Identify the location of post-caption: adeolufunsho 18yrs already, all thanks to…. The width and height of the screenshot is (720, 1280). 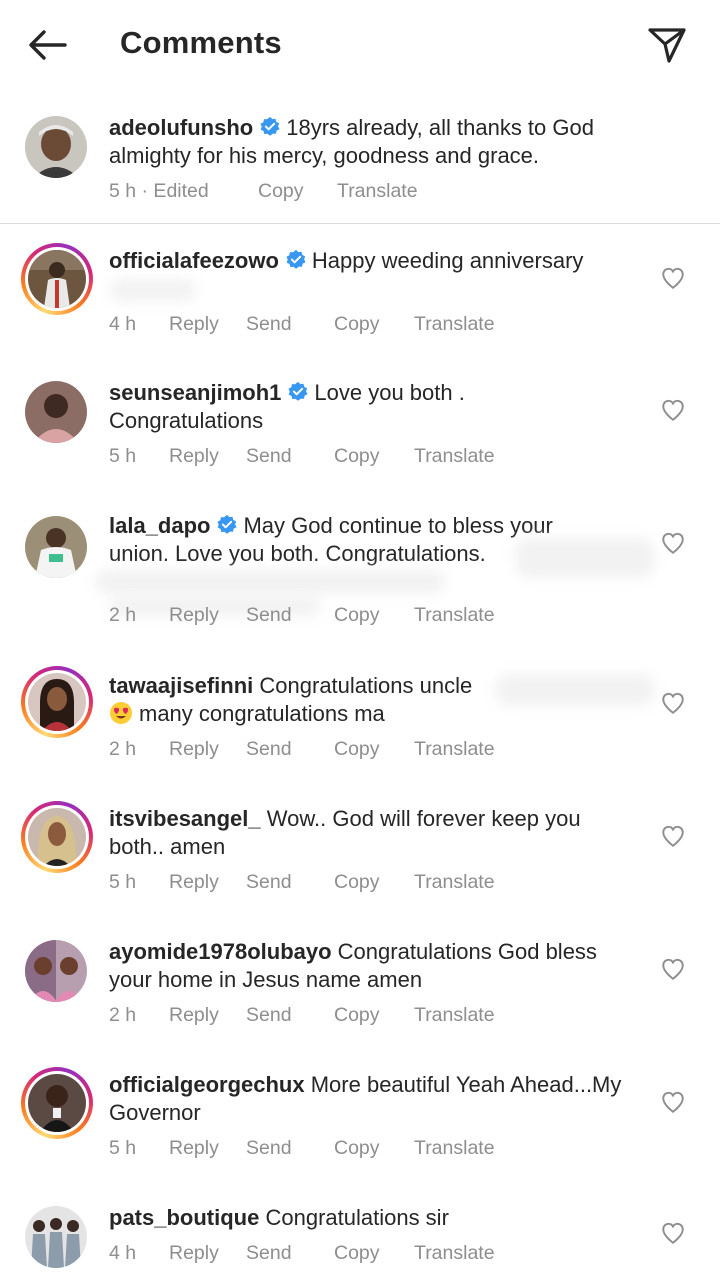
(360, 161).